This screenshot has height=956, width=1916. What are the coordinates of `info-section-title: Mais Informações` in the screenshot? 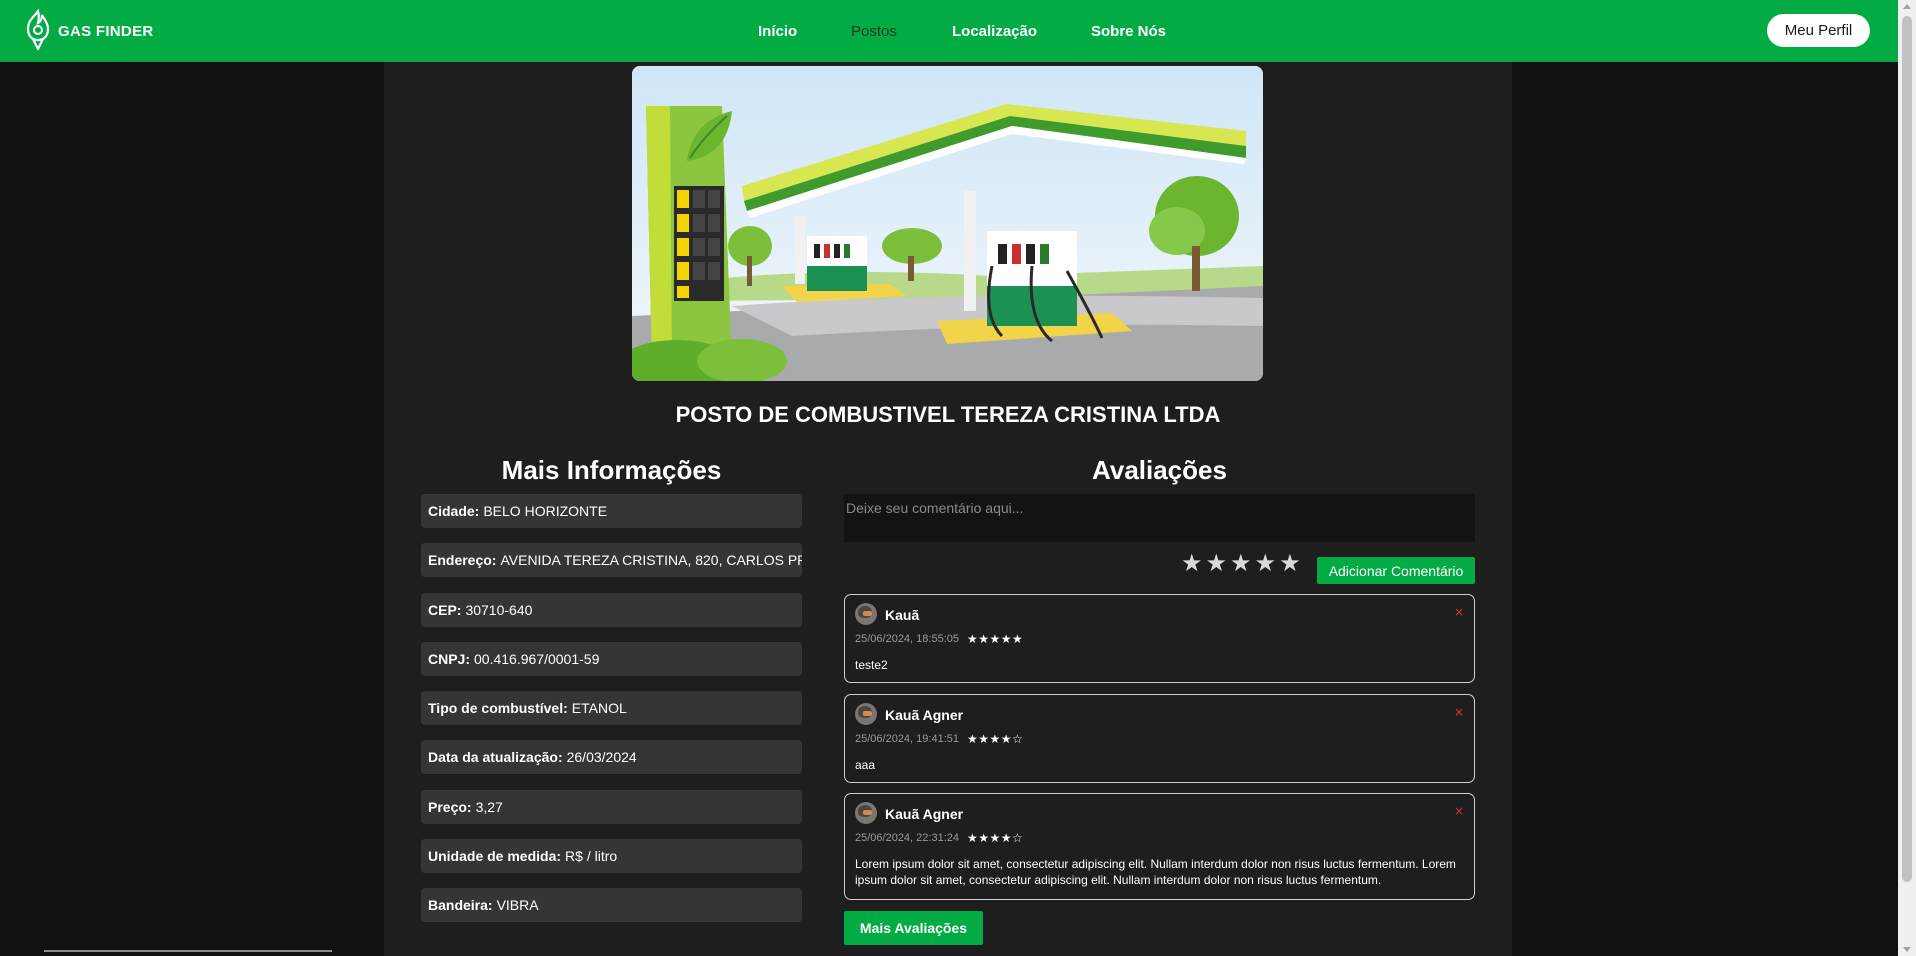 It's located at (611, 470).